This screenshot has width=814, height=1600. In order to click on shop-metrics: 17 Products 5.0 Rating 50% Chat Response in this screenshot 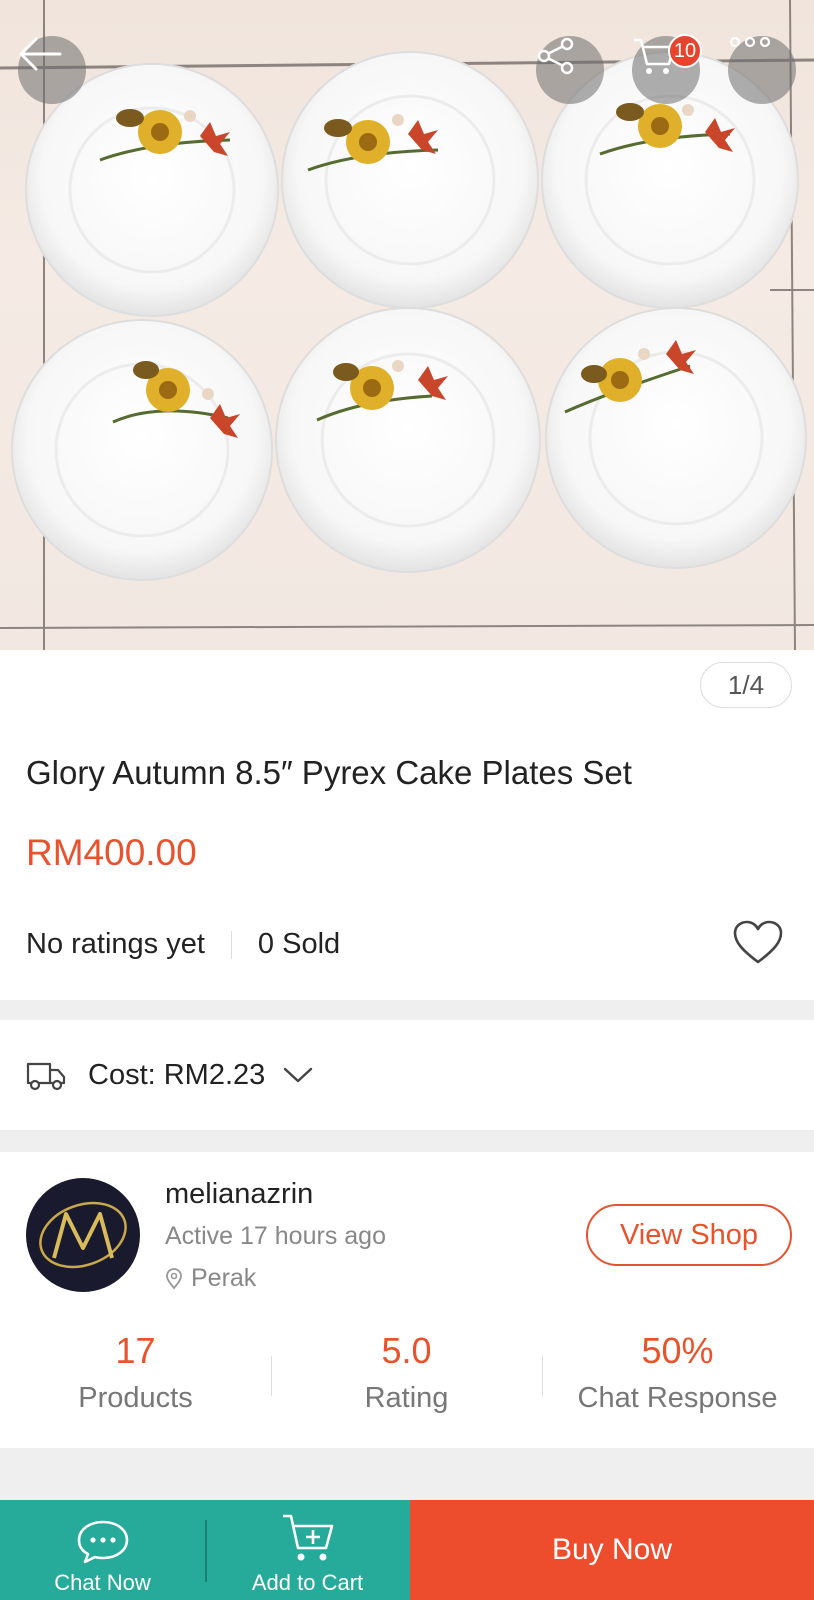, I will do `click(407, 1380)`.